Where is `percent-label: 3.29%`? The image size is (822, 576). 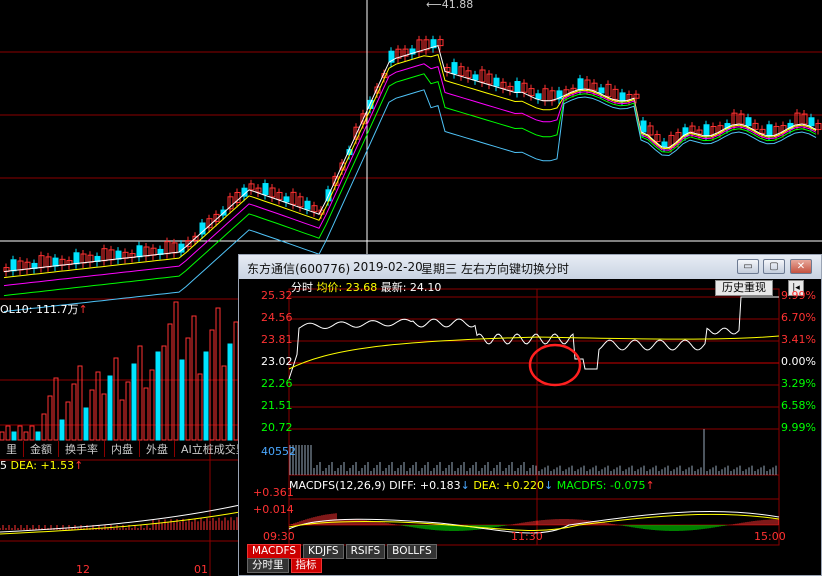 percent-label: 3.29% is located at coordinates (798, 383).